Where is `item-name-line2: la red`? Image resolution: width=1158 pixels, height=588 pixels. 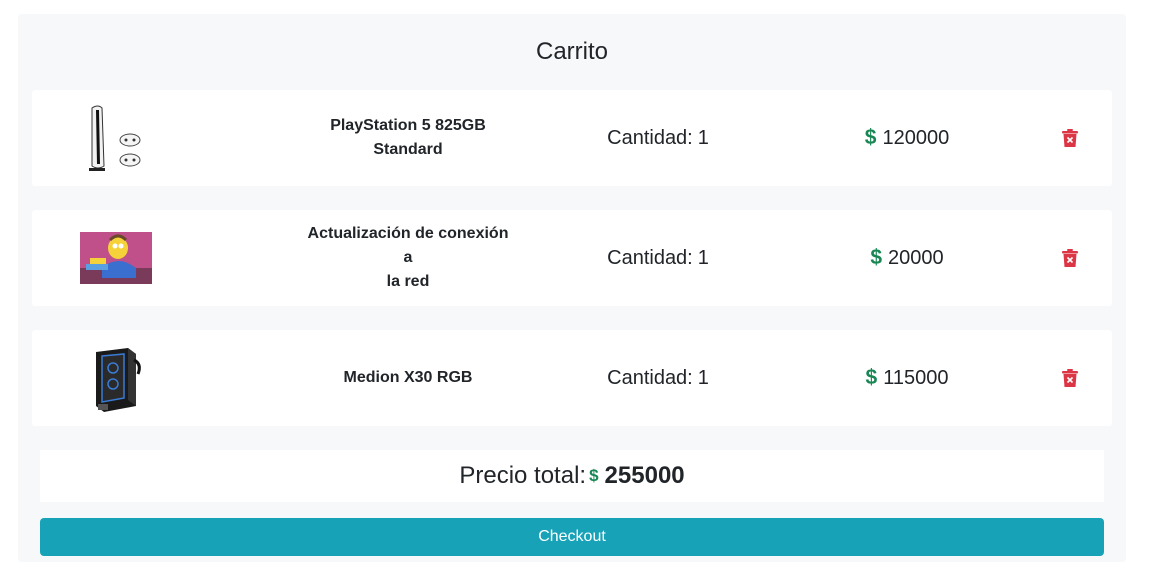
item-name-line2: la red is located at coordinates (408, 281).